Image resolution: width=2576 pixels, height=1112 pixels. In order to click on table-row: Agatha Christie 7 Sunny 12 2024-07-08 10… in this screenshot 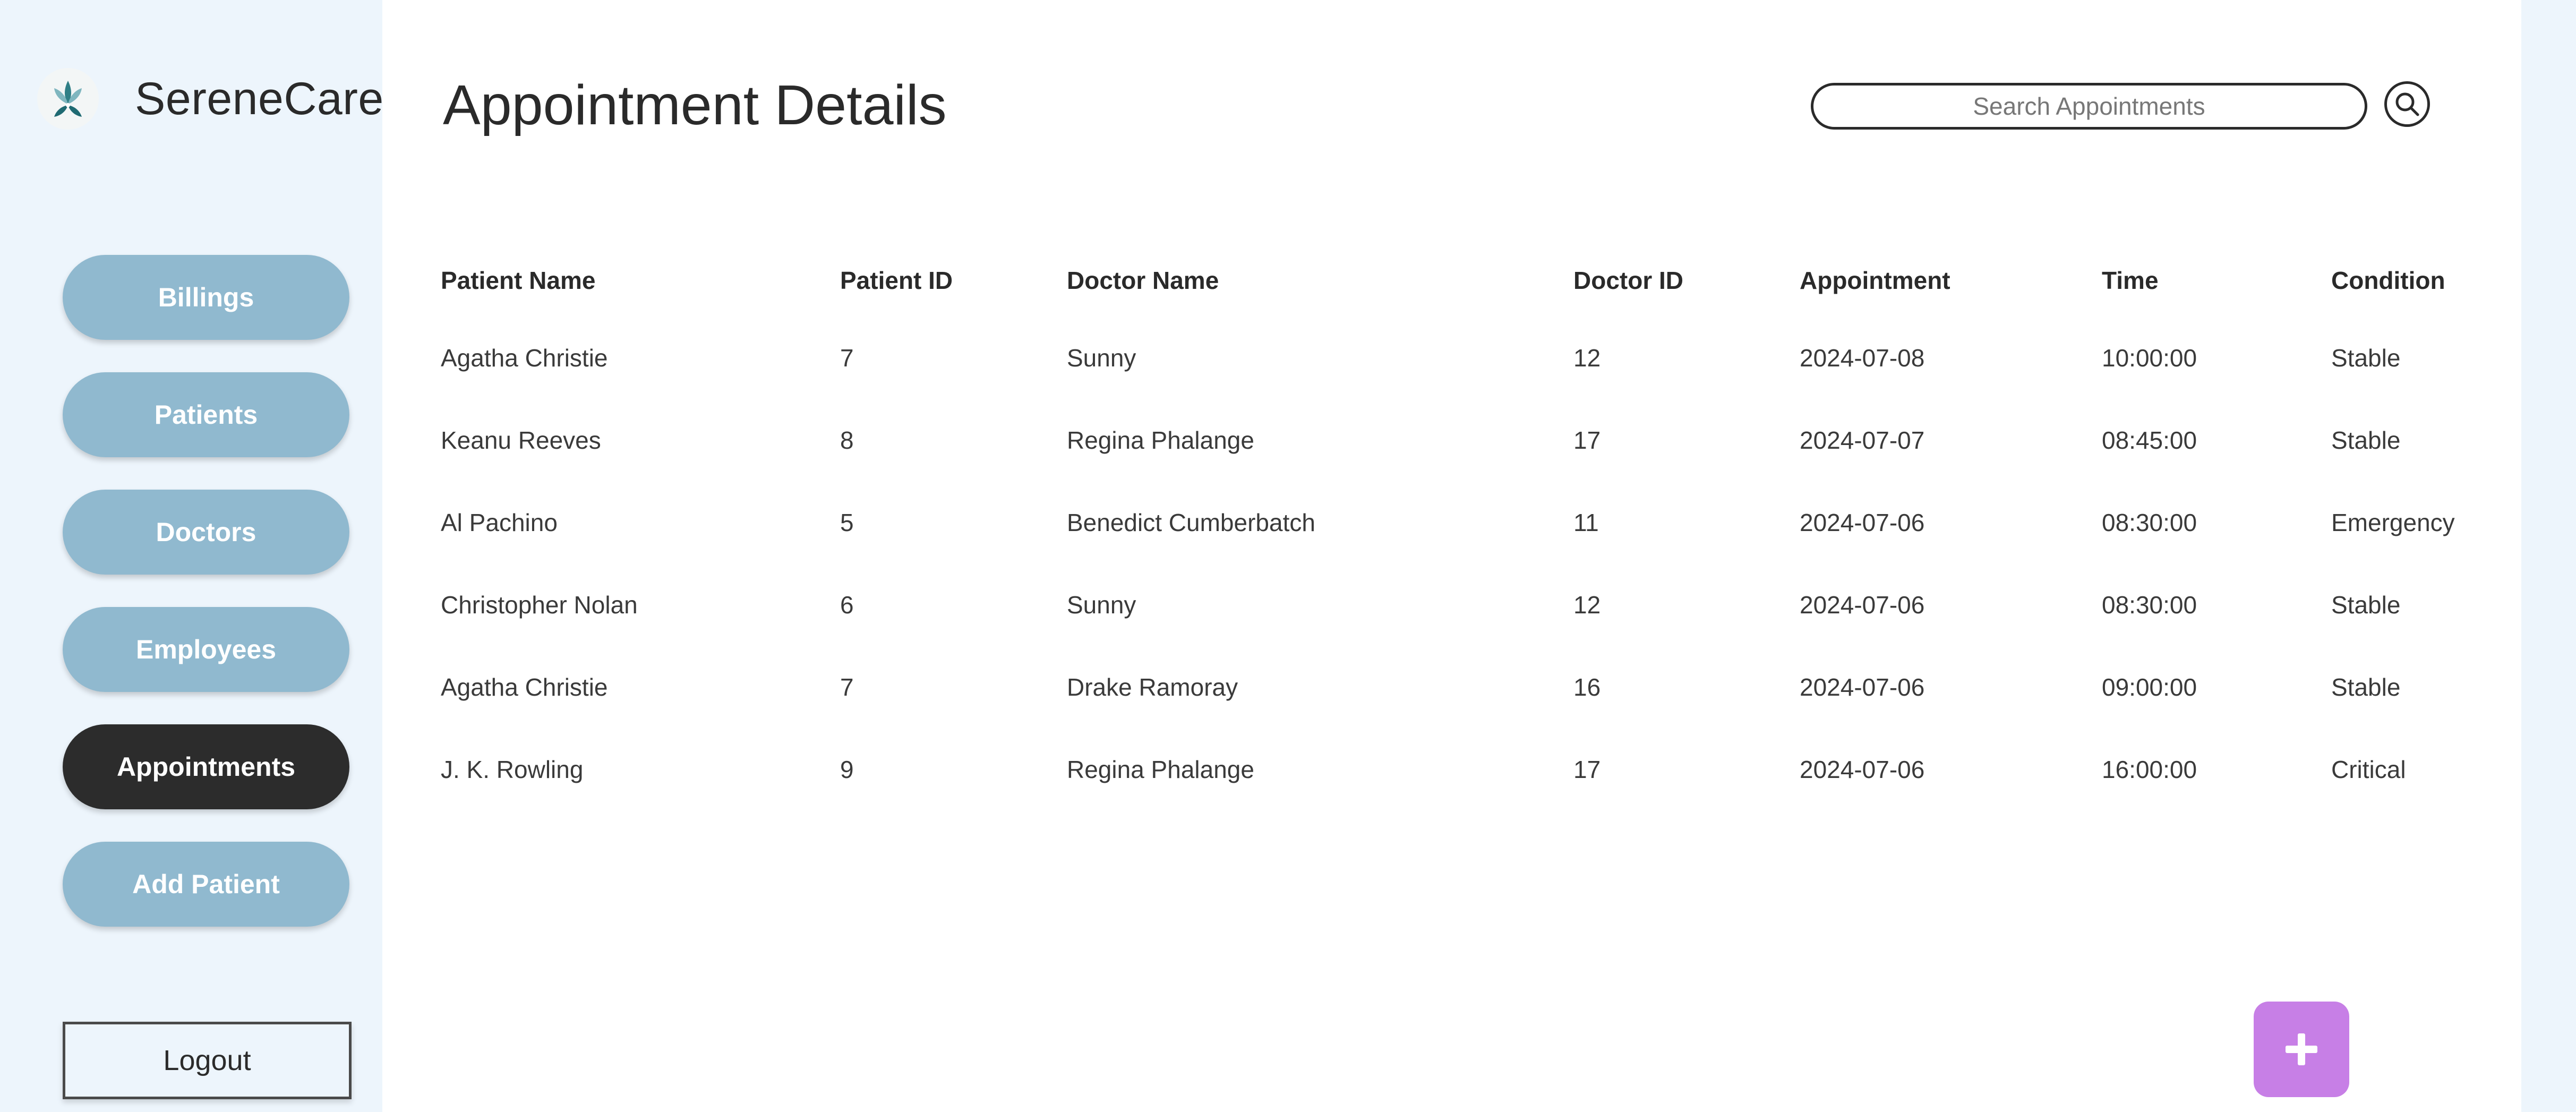, I will do `click(1460, 358)`.